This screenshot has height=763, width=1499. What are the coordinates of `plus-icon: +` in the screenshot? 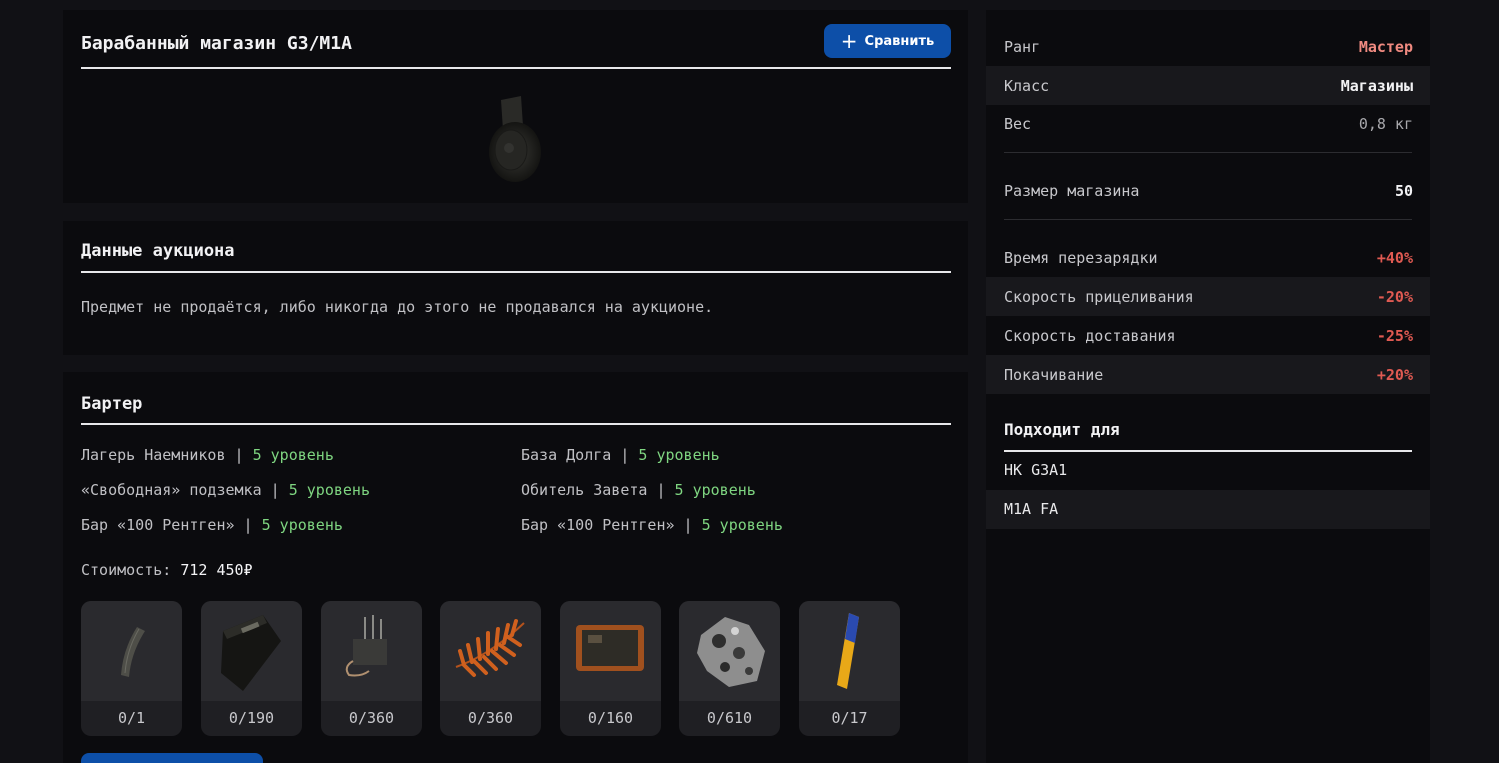 It's located at (849, 41).